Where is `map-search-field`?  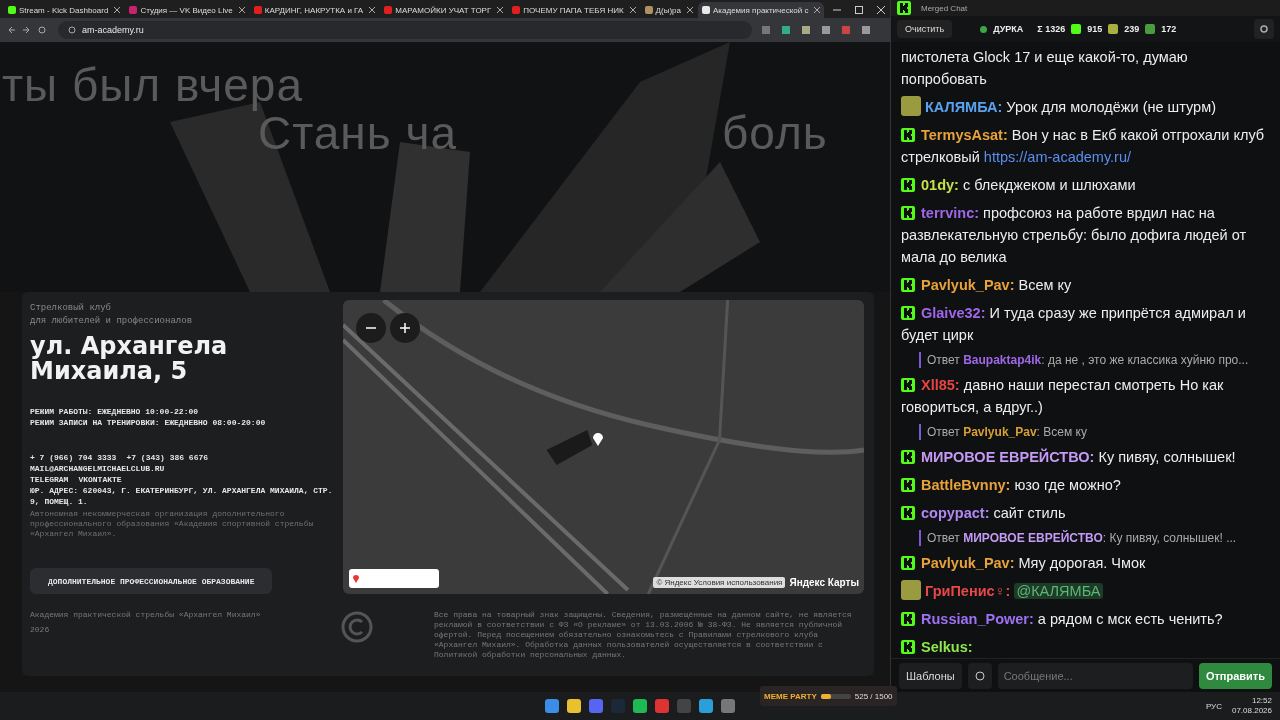
map-search-field is located at coordinates (394, 578).